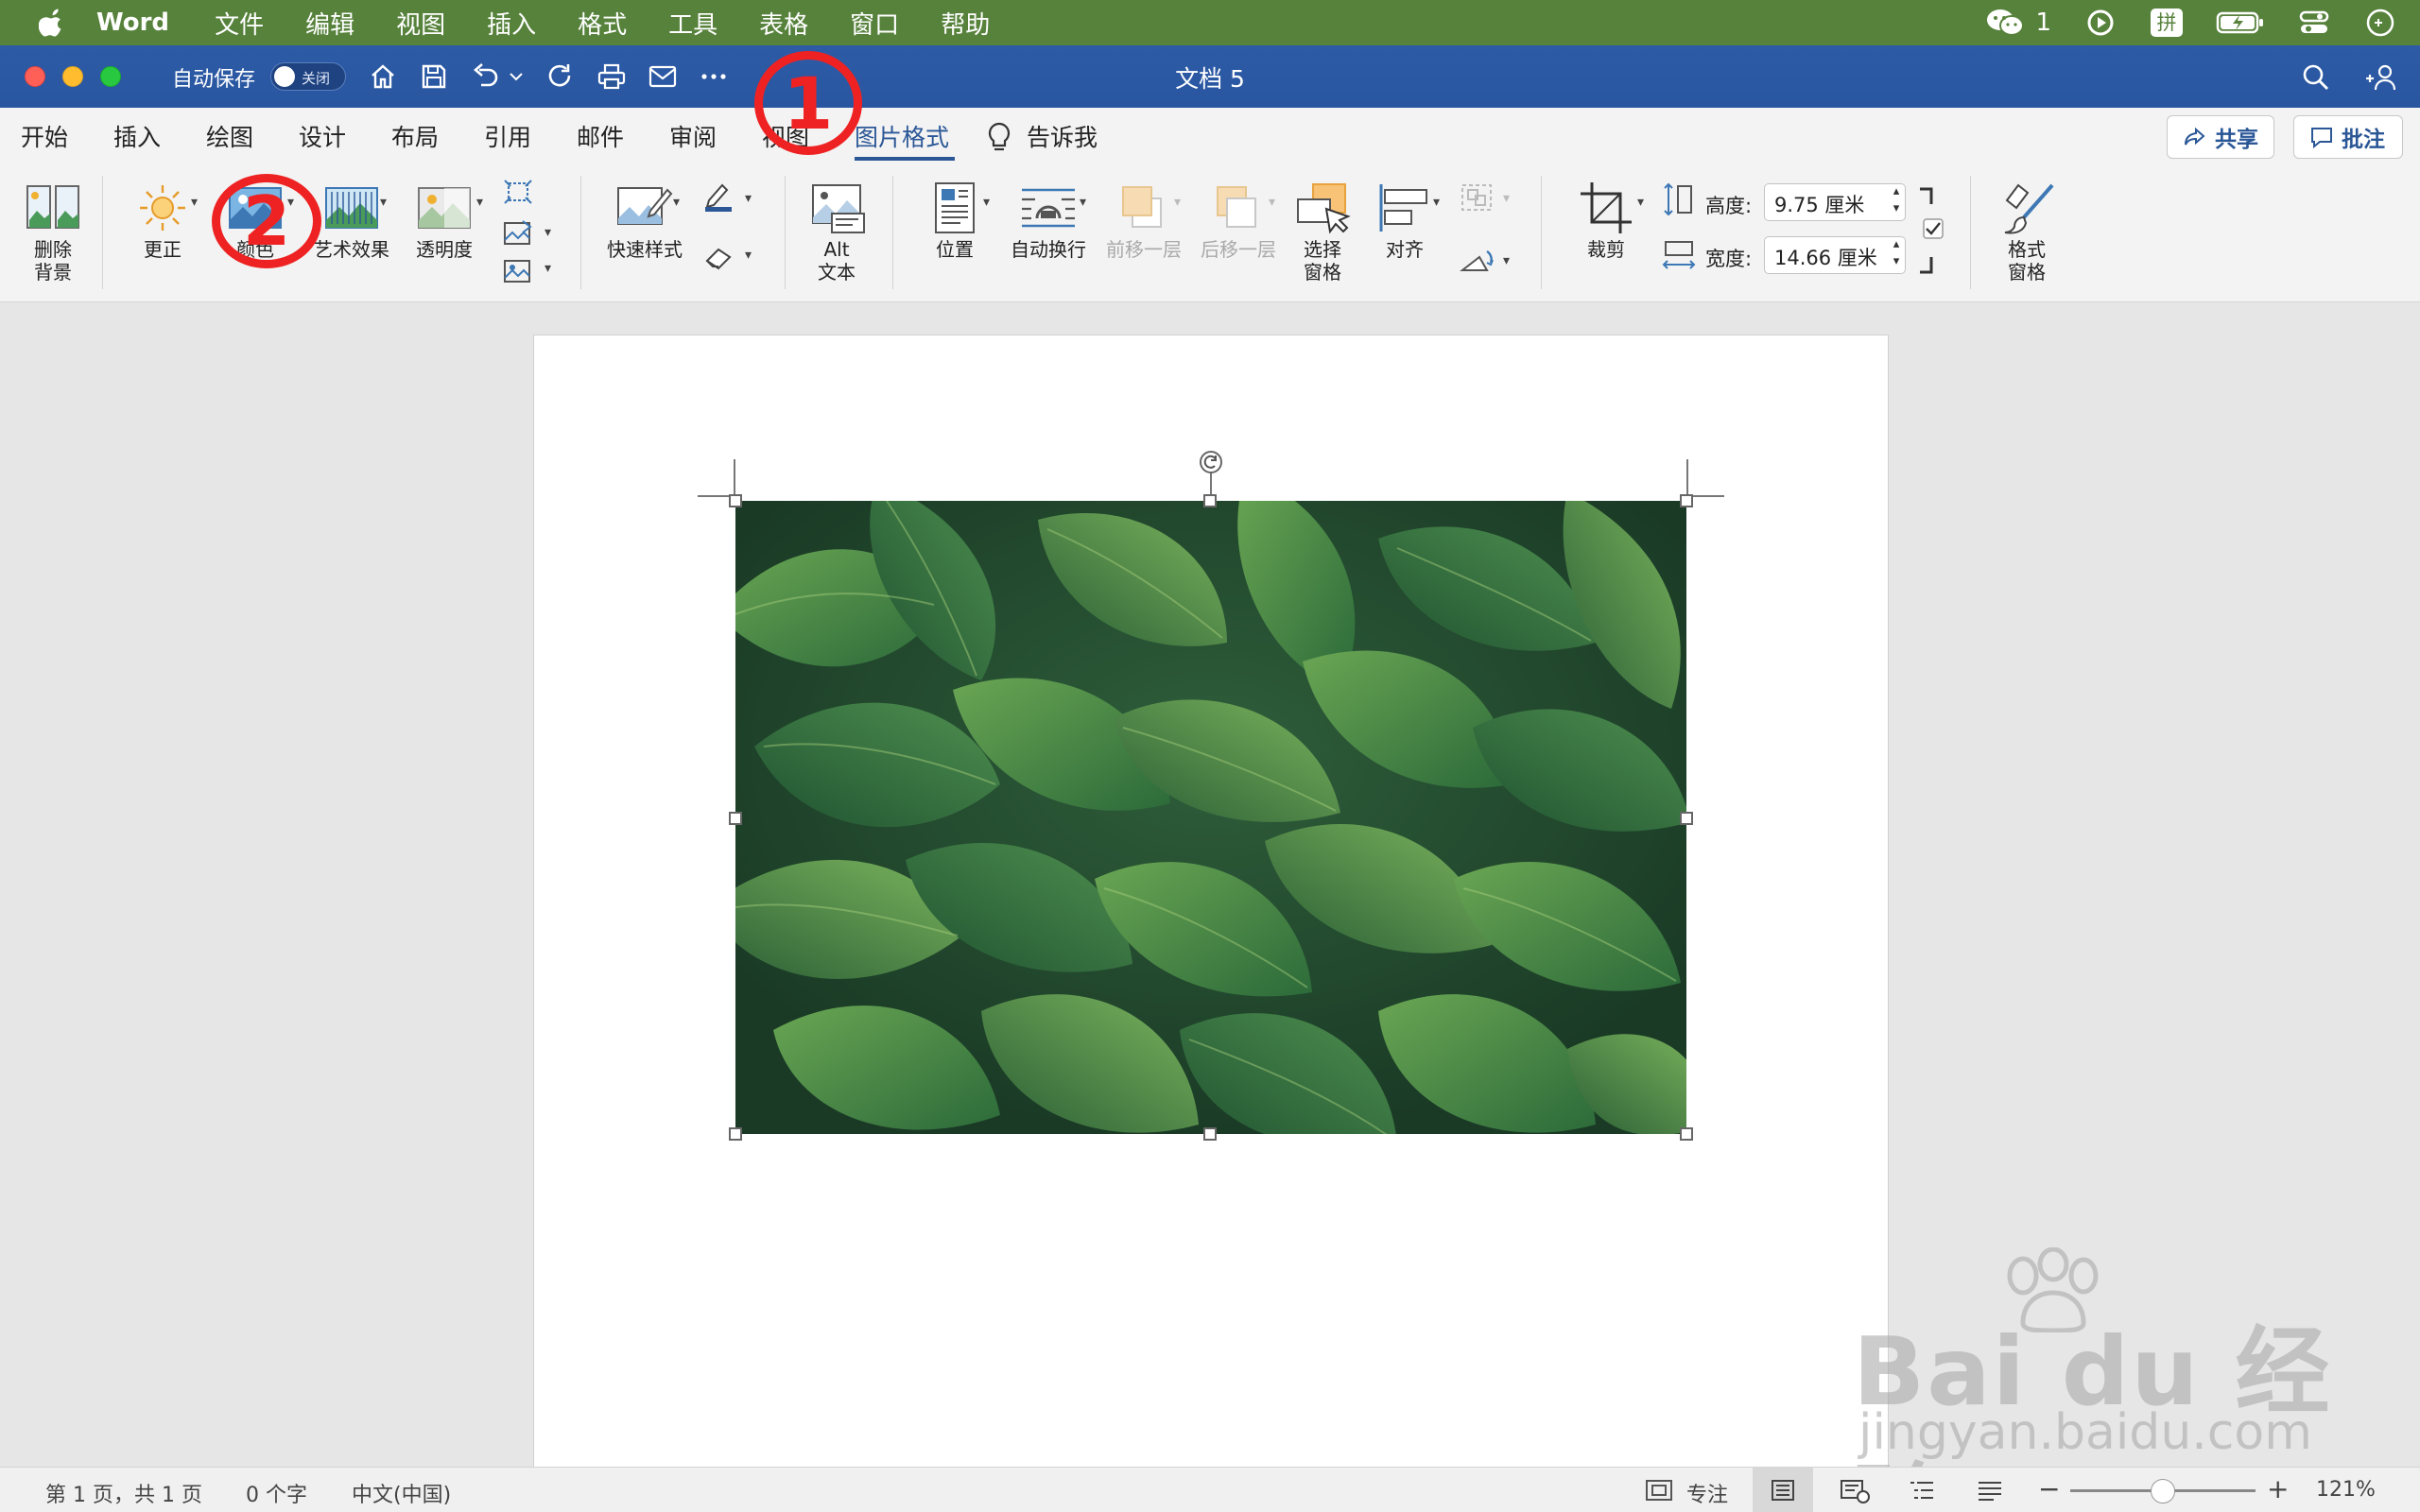 The image size is (2420, 1512). What do you see at coordinates (2240, 23) in the screenshot?
I see `battery-icon` at bounding box center [2240, 23].